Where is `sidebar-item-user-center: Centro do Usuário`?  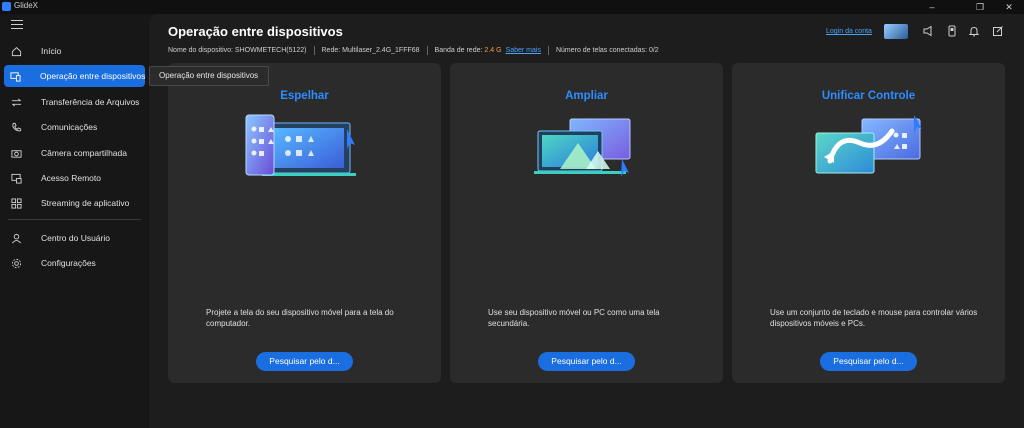
sidebar-item-user-center: Centro do Usuário is located at coordinates (74, 238).